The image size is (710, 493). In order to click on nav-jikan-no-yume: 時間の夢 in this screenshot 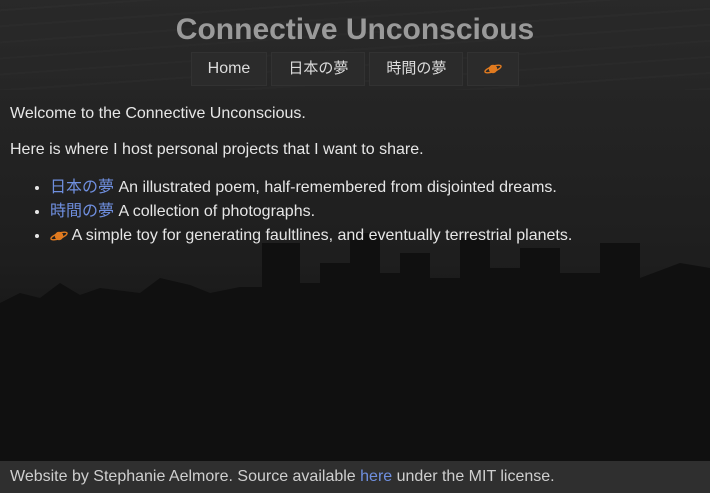, I will do `click(416, 69)`.